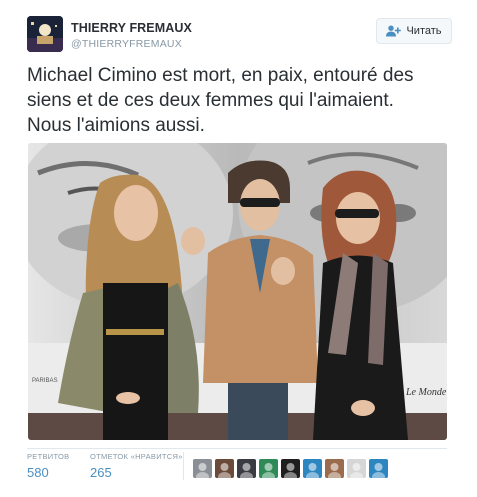 The width and height of the screenshot is (477, 497). What do you see at coordinates (48, 456) in the screenshot?
I see `retweet-label: РЕТВИТОВ` at bounding box center [48, 456].